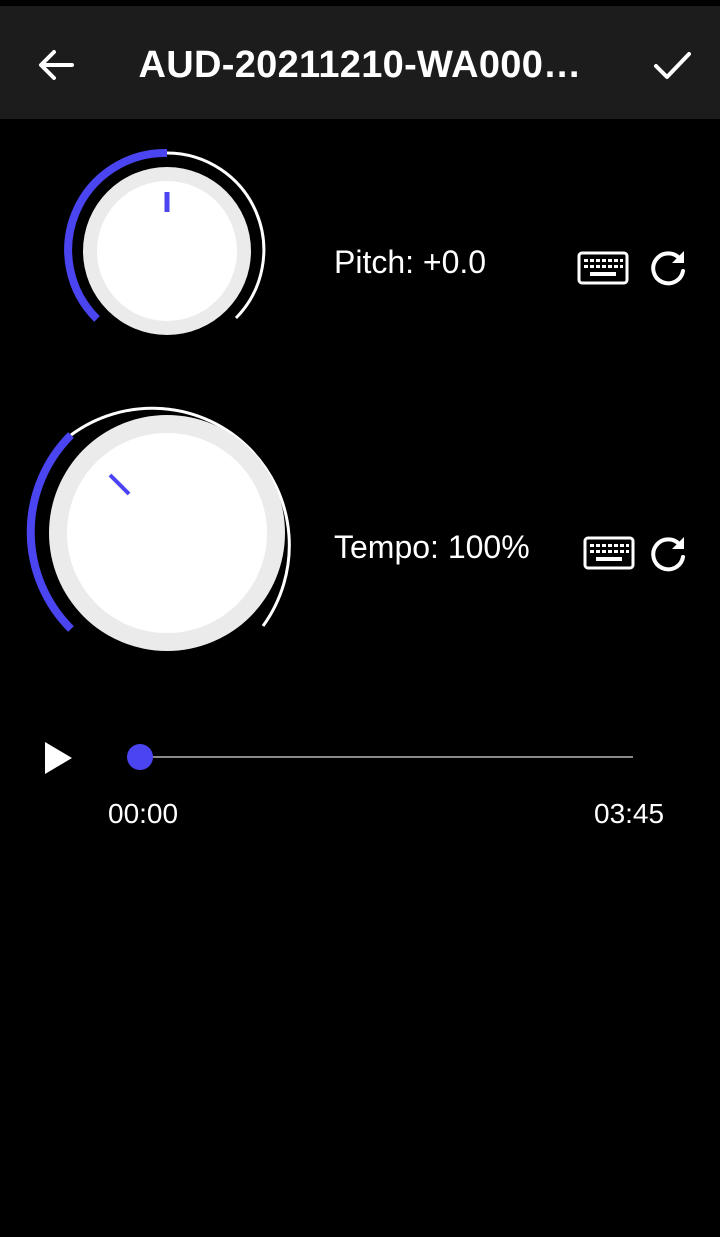 The height and width of the screenshot is (1237, 720). I want to click on pitch-label: Pitch: +0.0, so click(410, 262).